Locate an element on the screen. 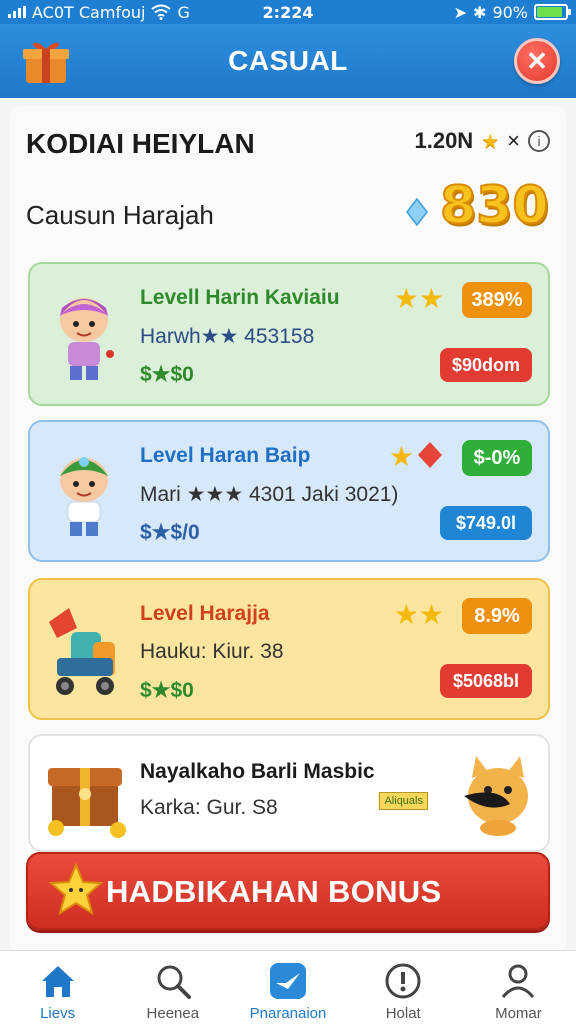  user-name: KODIAI HEIYLAN is located at coordinates (140, 143).